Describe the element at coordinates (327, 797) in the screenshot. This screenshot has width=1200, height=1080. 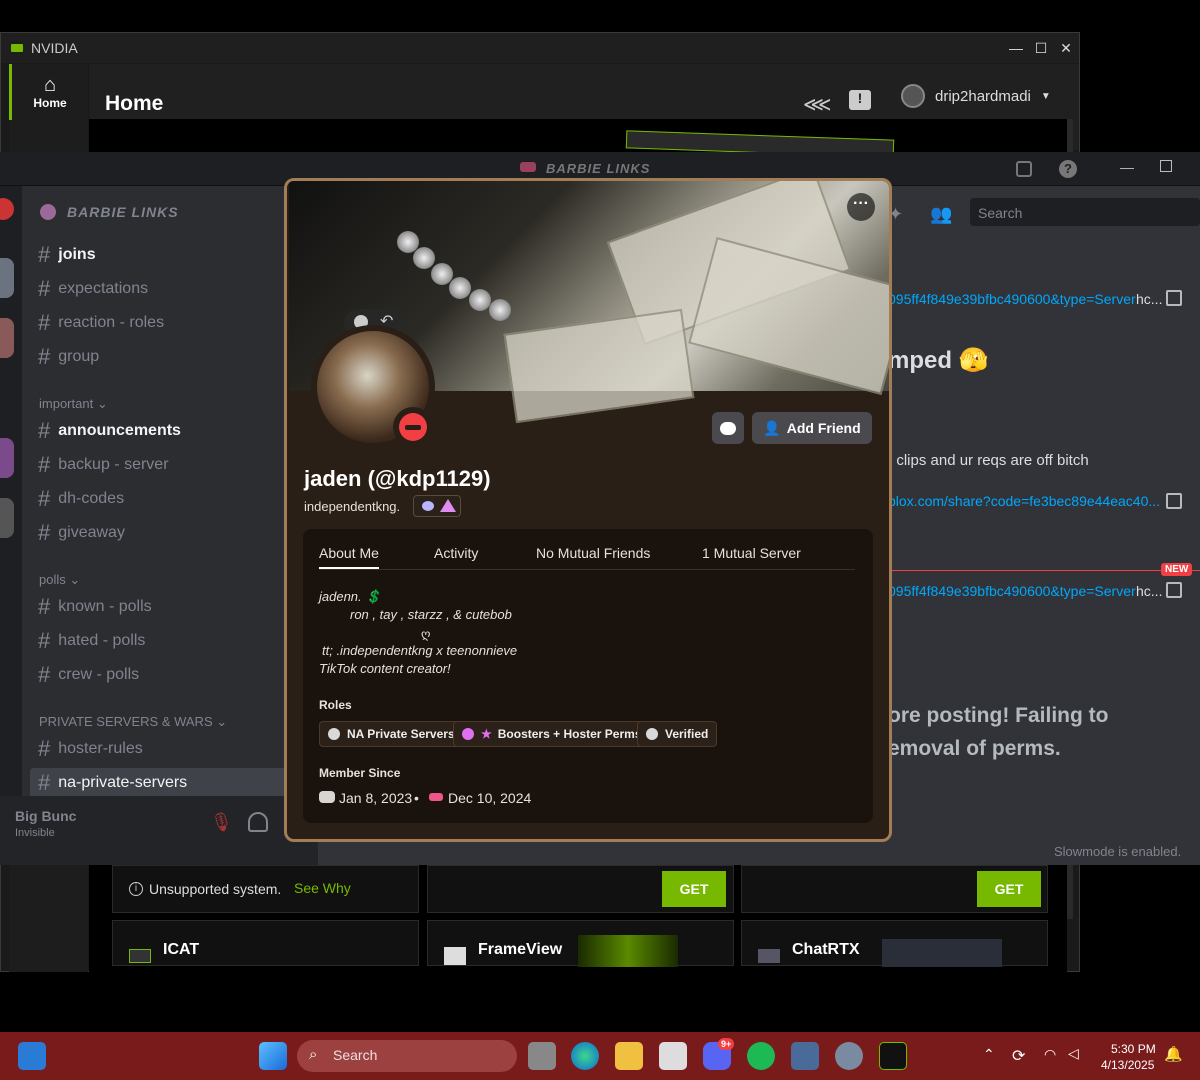
I see `discord-logo-icon` at that location.